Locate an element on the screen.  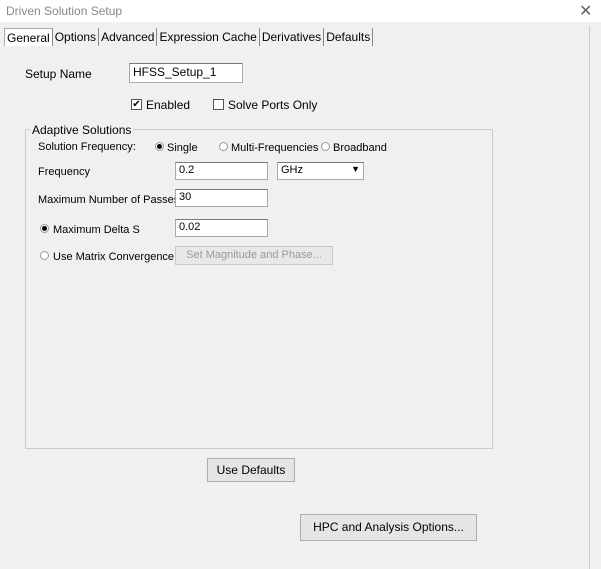
frequency-input: 0.2 is located at coordinates (221, 171).